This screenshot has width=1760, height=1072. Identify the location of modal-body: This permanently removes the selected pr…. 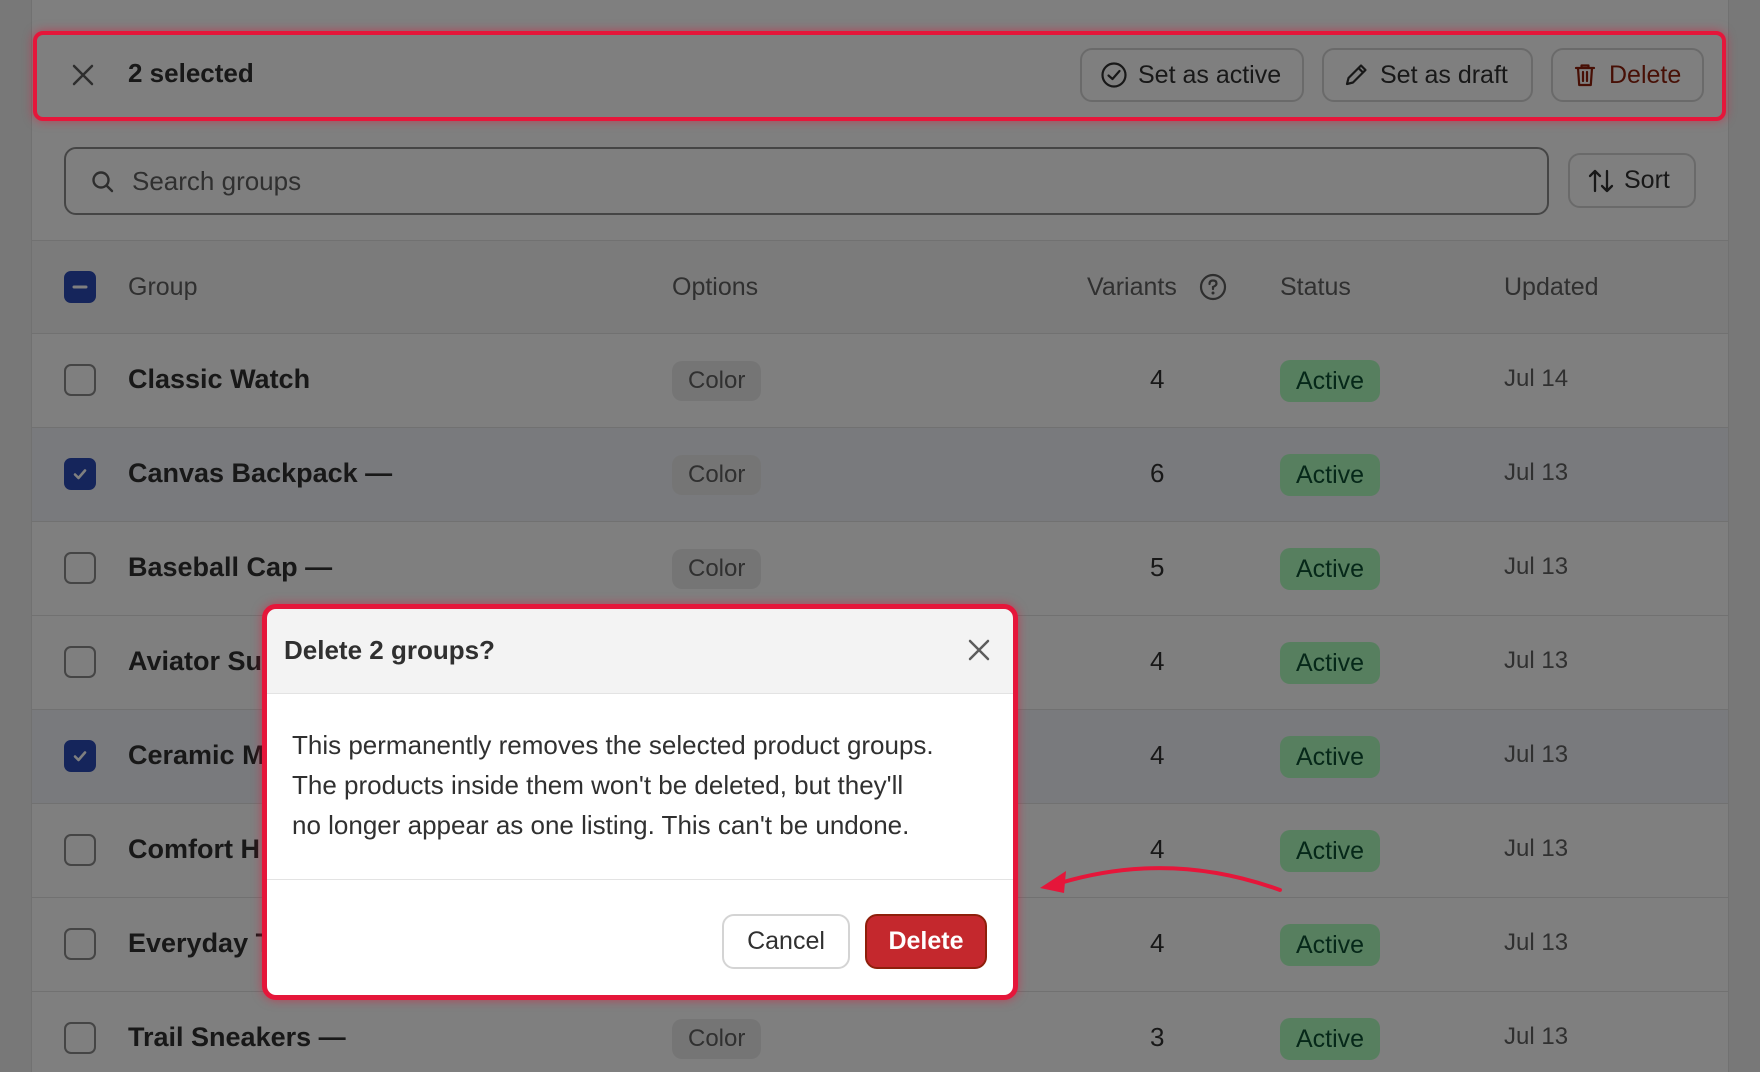
(642, 785).